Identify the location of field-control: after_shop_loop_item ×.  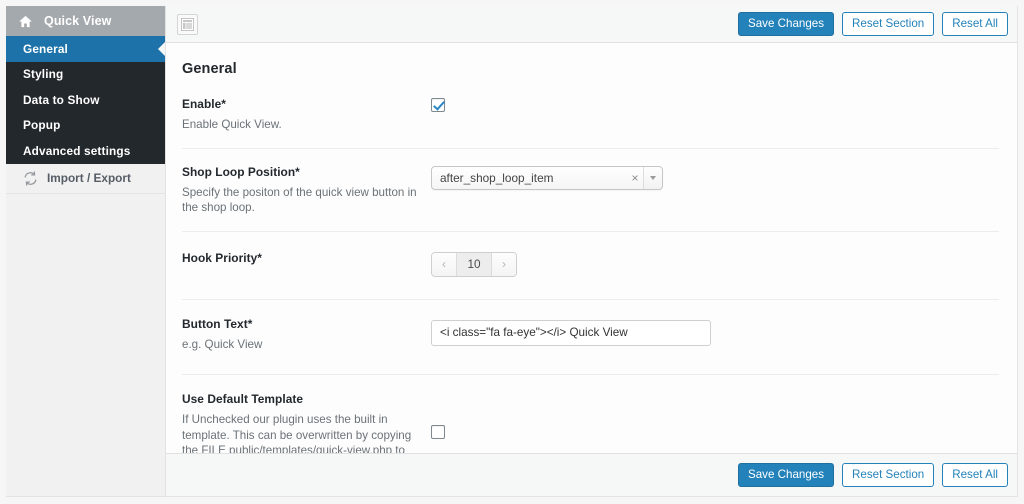
(715, 177).